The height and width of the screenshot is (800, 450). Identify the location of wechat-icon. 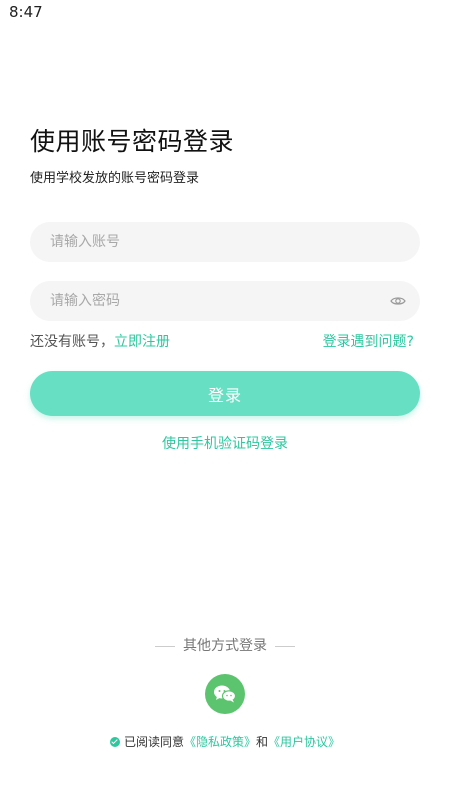
(225, 694).